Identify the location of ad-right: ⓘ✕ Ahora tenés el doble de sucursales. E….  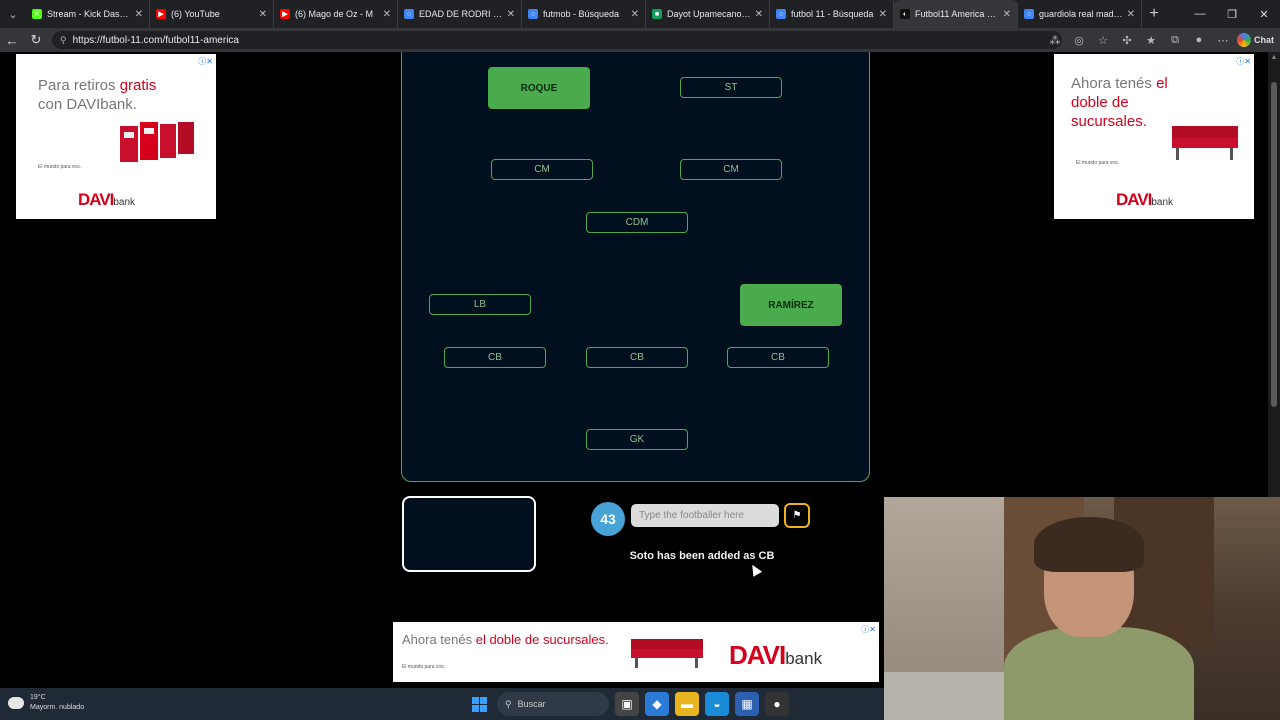
(1154, 136).